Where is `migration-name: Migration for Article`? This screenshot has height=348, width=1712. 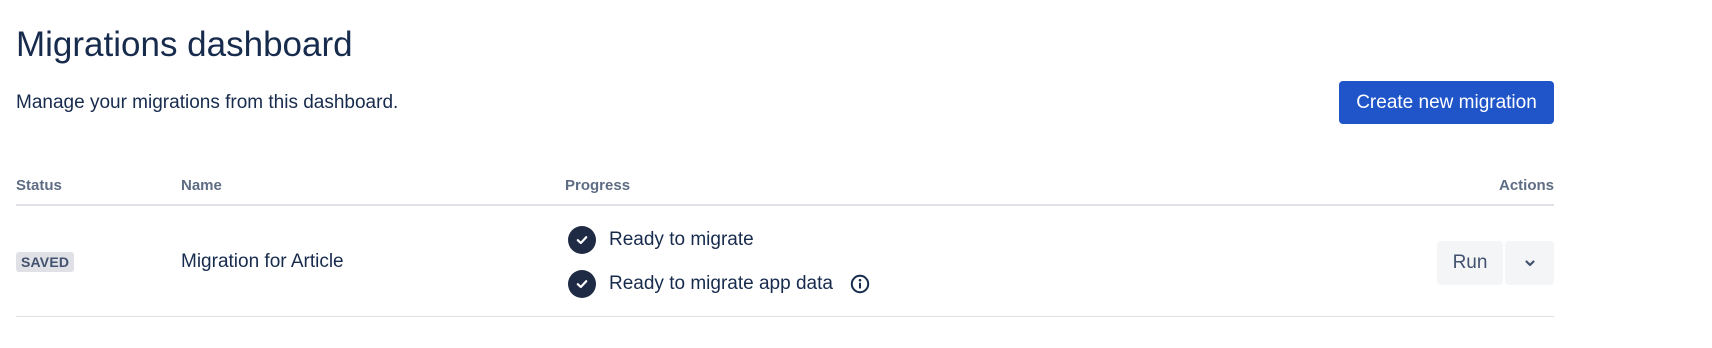
migration-name: Migration for Article is located at coordinates (262, 261).